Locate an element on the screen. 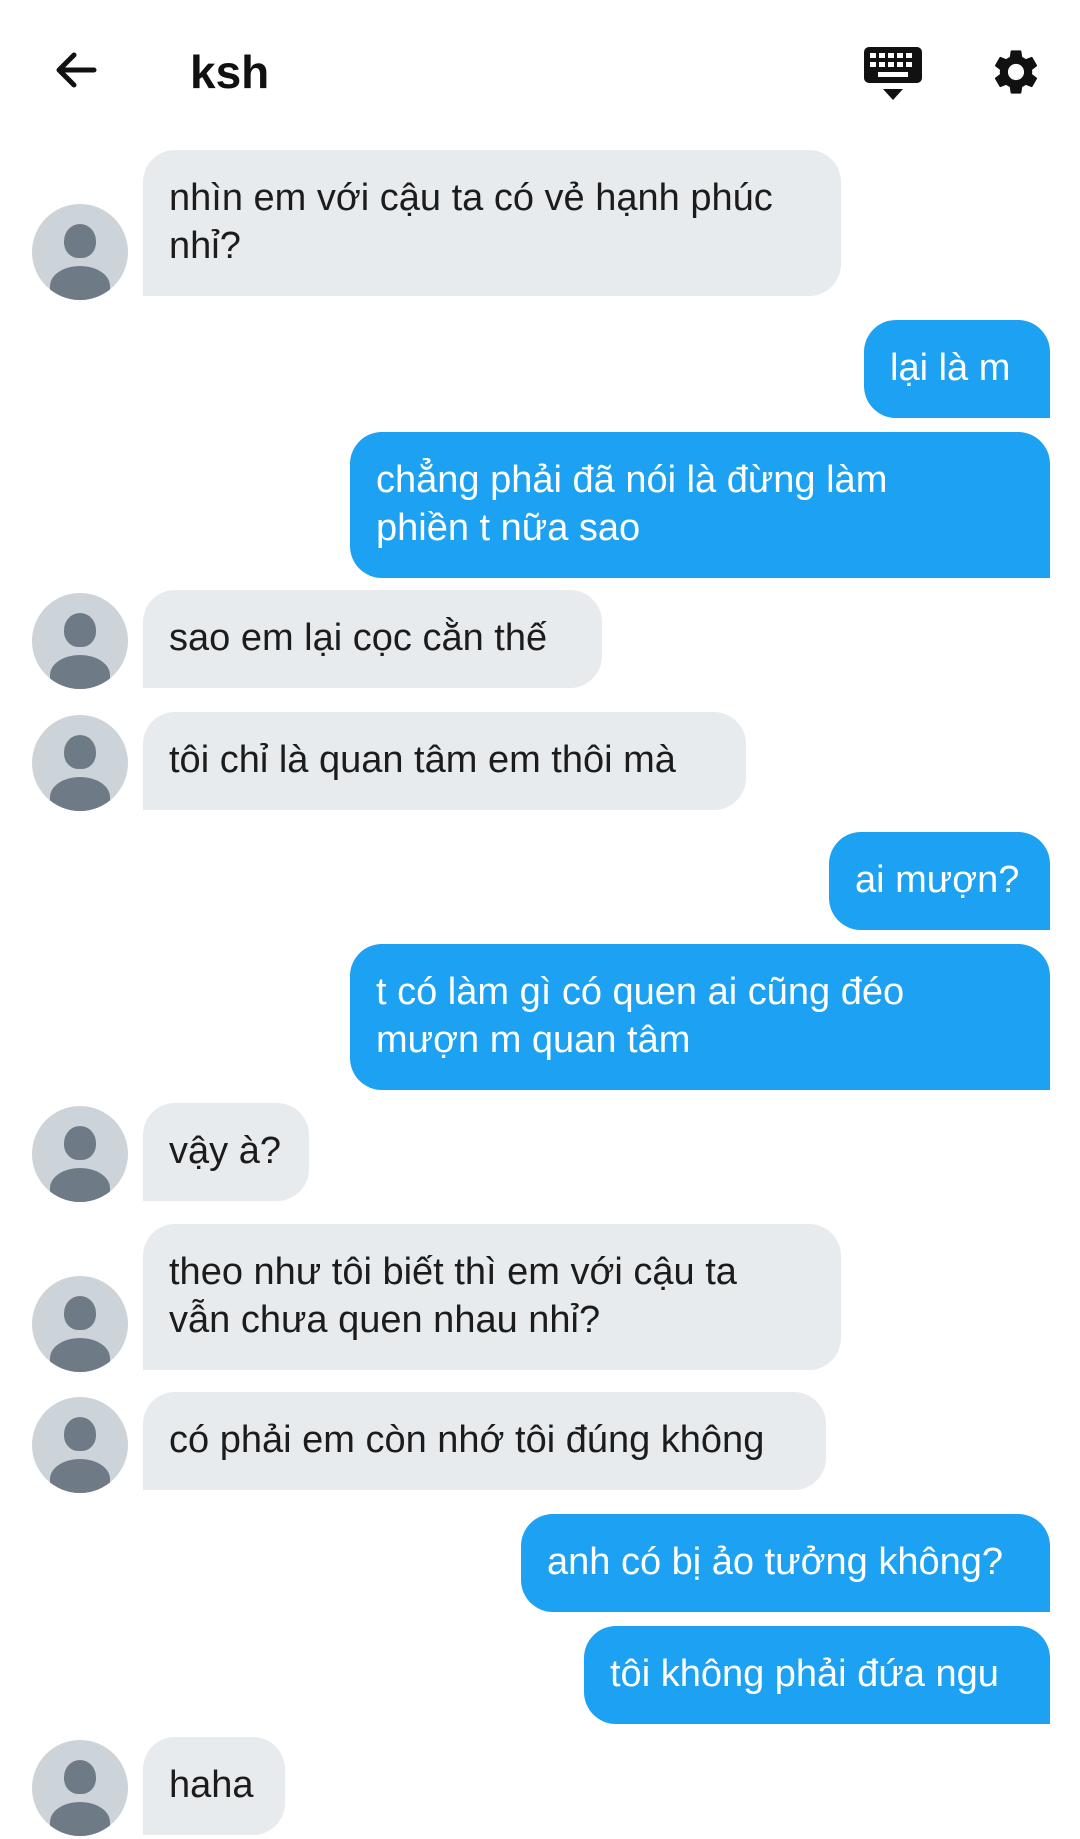 This screenshot has width=1080, height=1839. gear-icon is located at coordinates (1016, 74).